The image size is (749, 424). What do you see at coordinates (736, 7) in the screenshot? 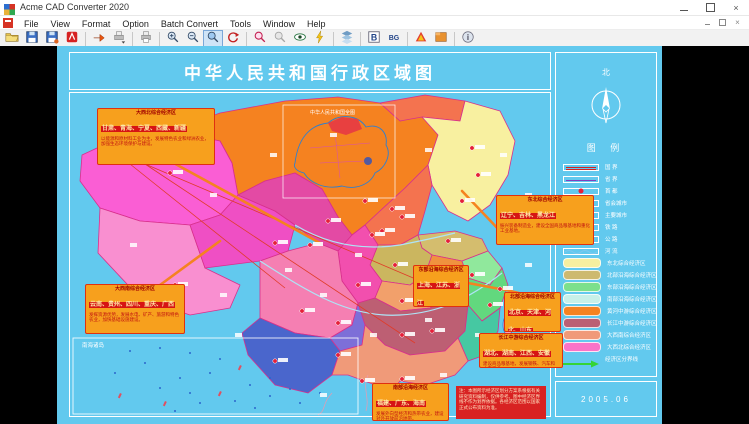
I see `close-button: ×` at bounding box center [736, 7].